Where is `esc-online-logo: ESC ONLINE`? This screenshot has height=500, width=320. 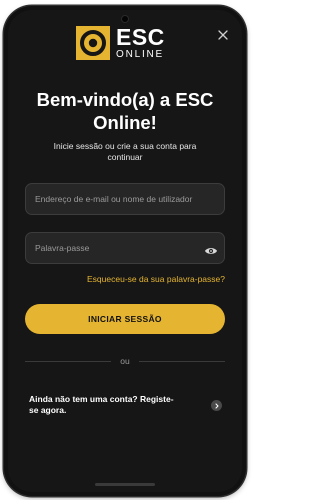
esc-online-logo: ESC ONLINE is located at coordinates (120, 43).